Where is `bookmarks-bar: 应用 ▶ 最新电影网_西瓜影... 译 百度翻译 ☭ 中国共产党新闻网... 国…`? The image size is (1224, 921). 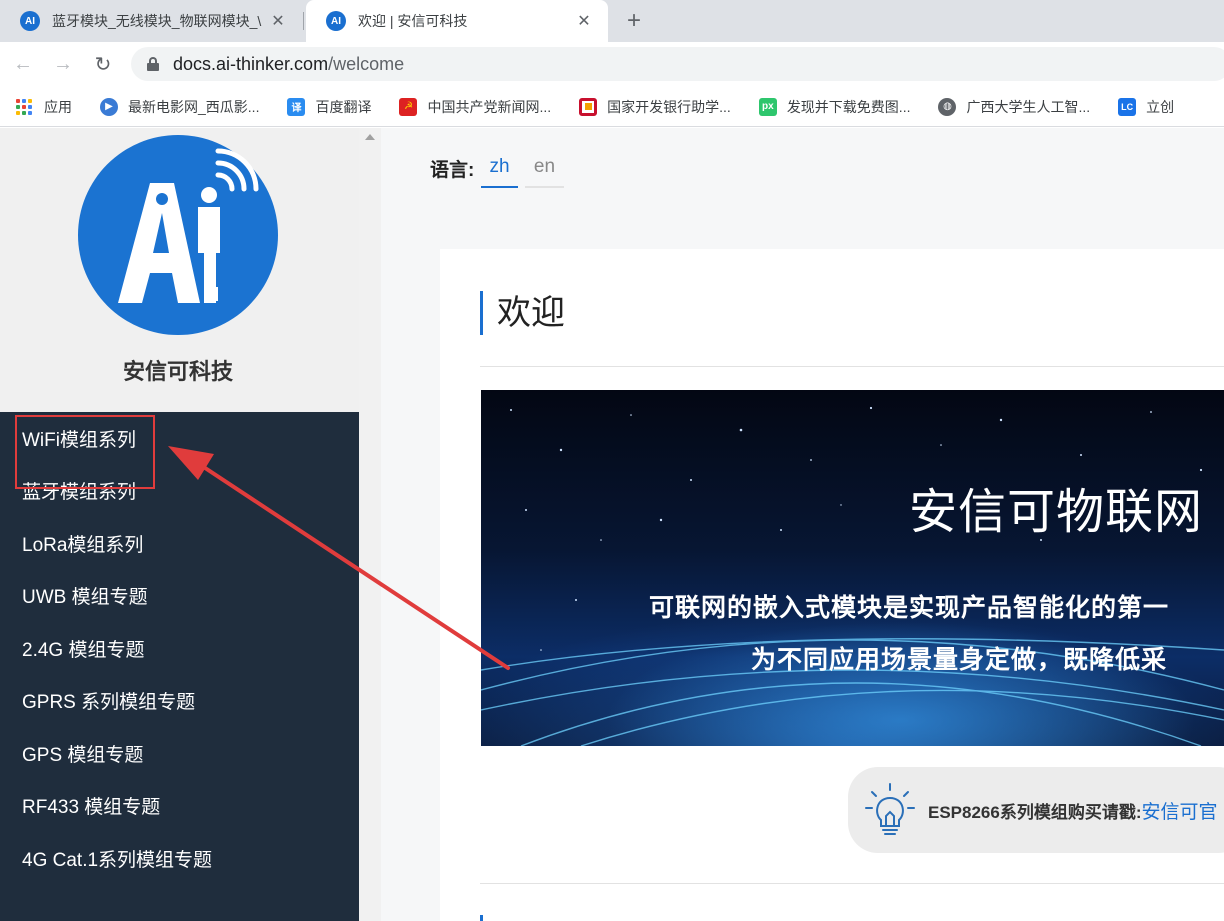
bookmarks-bar: 应用 ▶ 最新电影网_西瓜影... 译 百度翻译 ☭ 中国共产党新闻网... 国… is located at coordinates (612, 107).